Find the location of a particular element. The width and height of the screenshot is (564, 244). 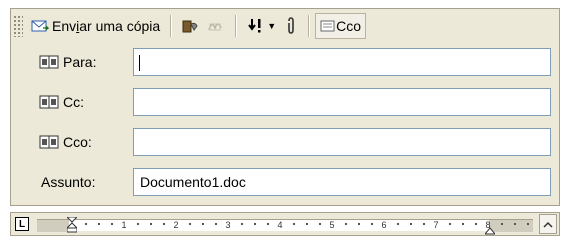

to-row: Para: is located at coordinates (285, 62).